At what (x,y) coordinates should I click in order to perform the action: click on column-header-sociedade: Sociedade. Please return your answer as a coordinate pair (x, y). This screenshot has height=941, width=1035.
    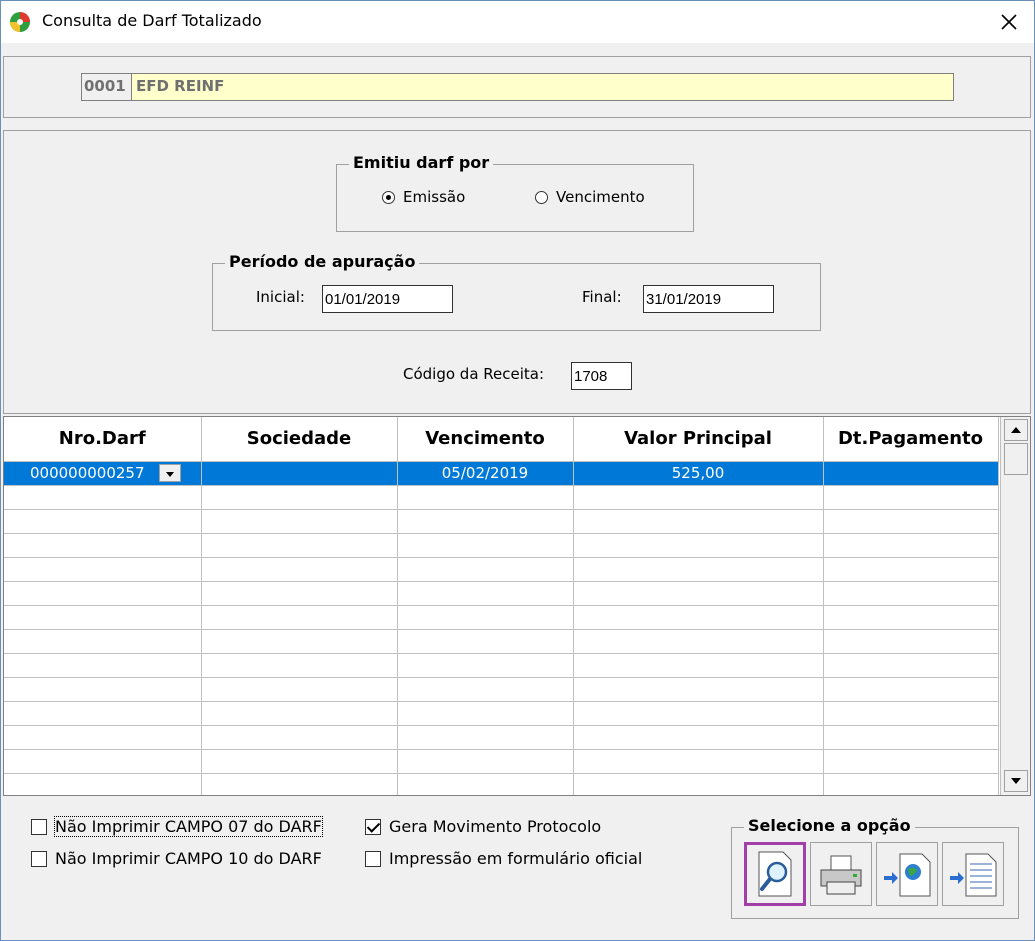
    Looking at the image, I should click on (299, 439).